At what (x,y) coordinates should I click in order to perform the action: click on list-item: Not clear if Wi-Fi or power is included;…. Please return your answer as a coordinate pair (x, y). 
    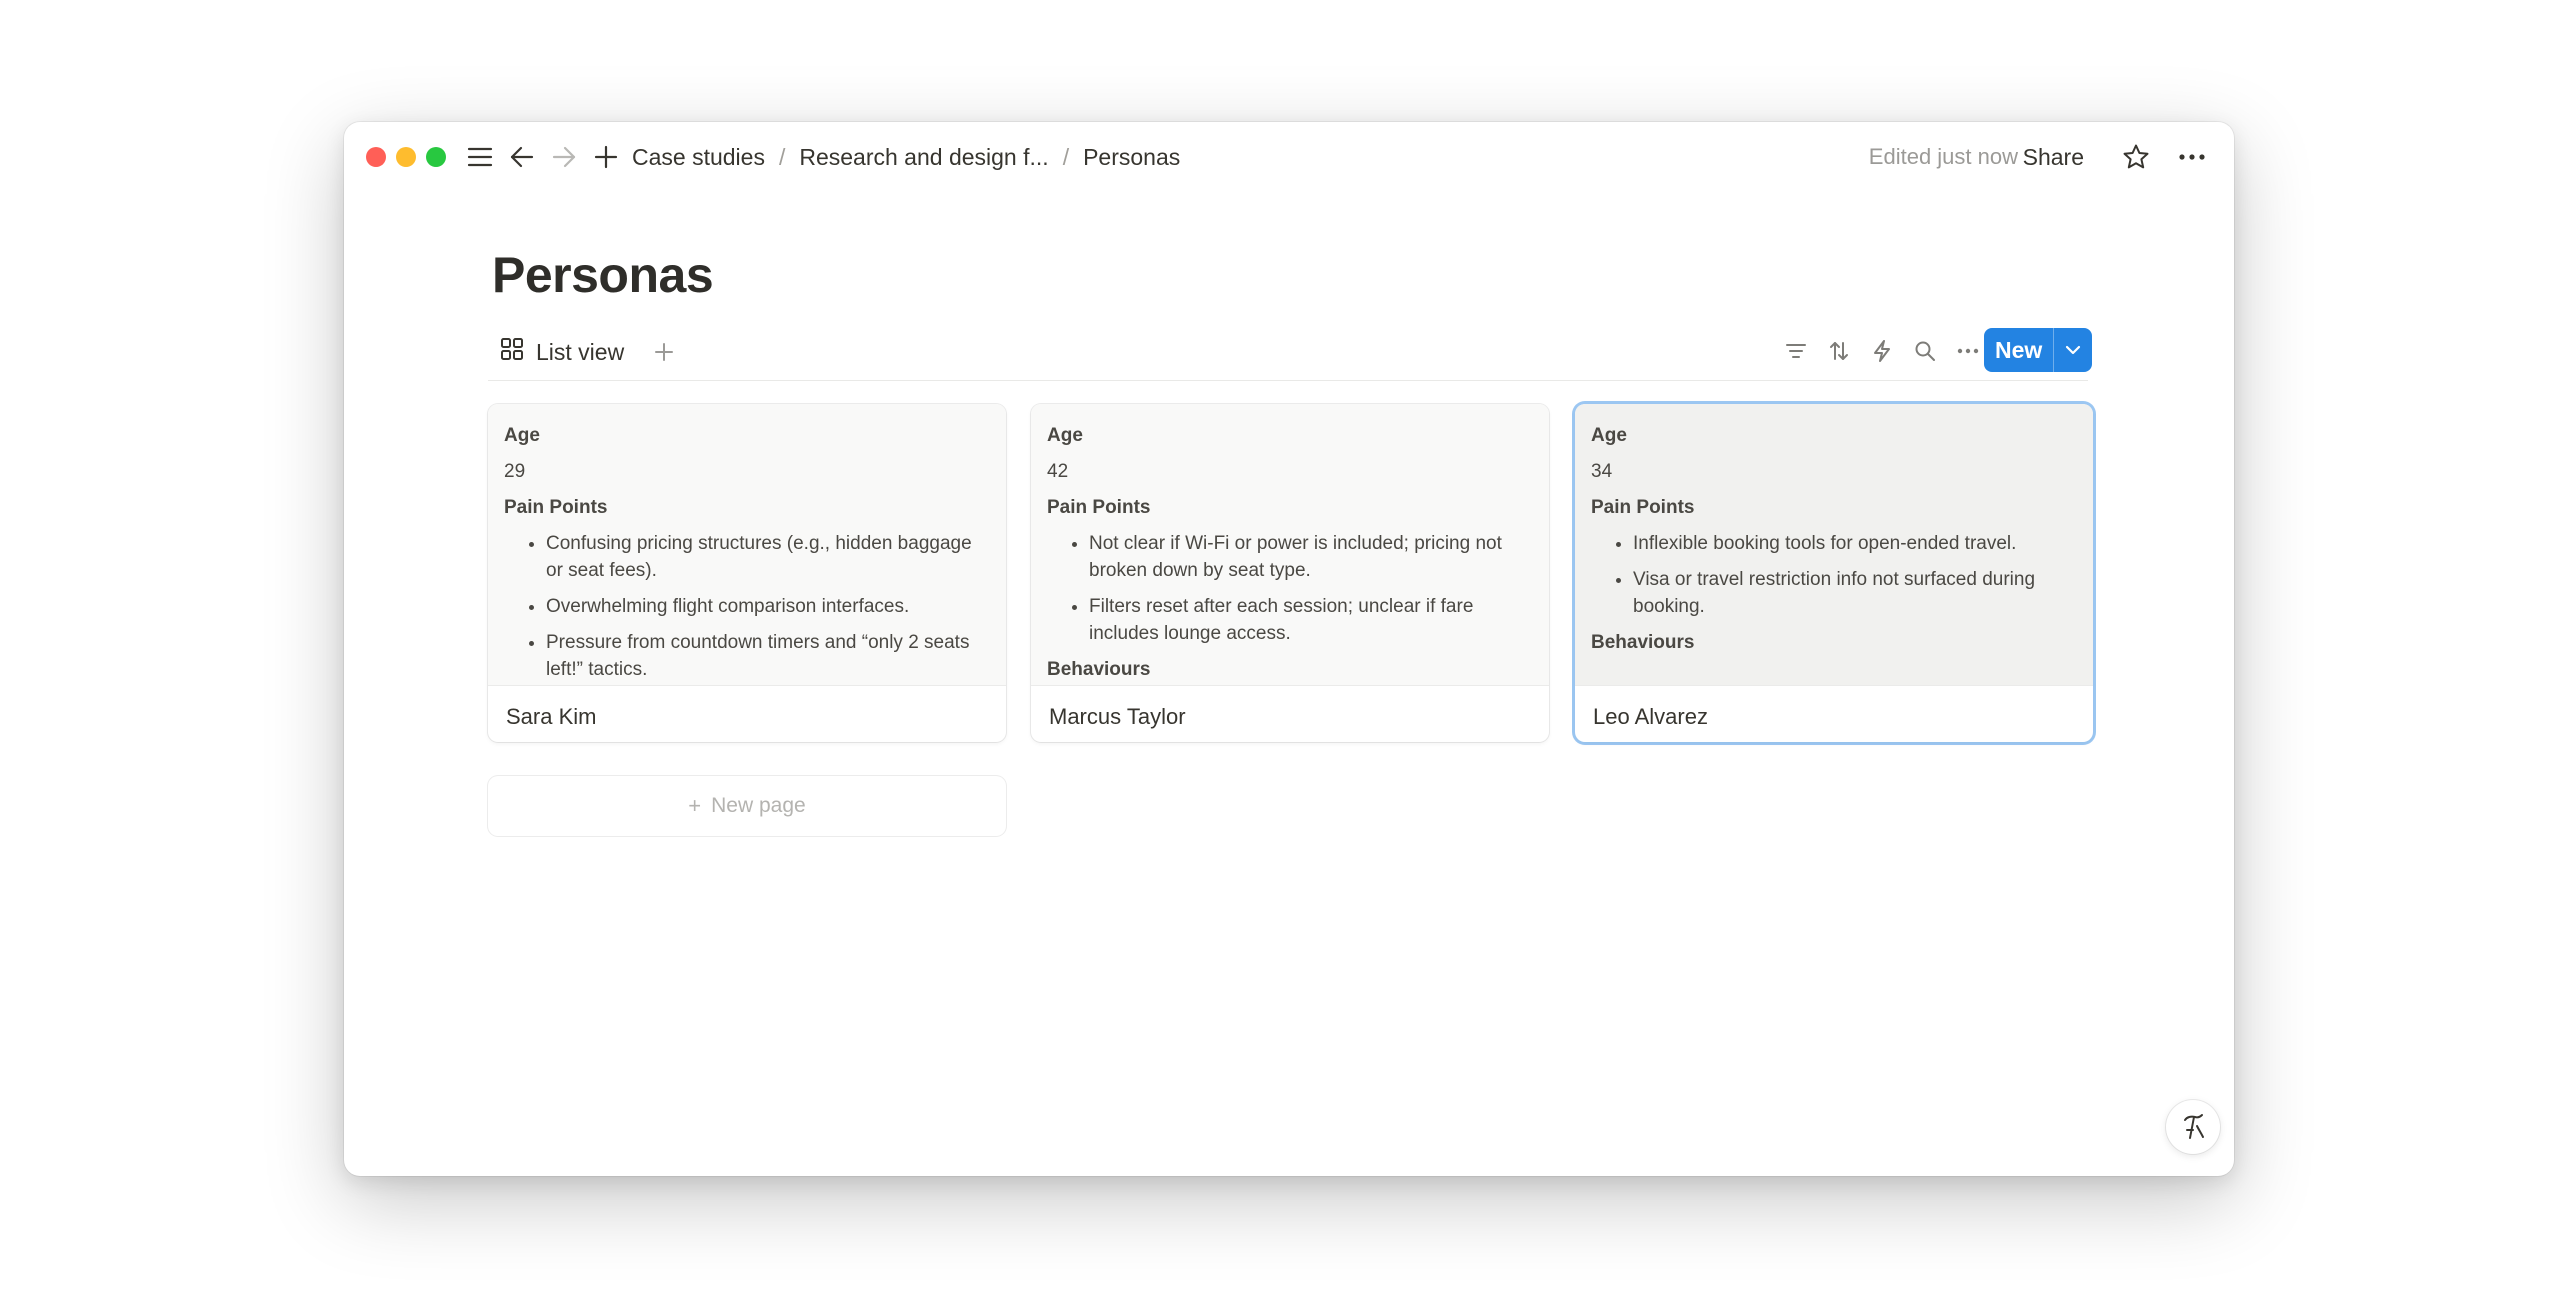
    Looking at the image, I should click on (1311, 557).